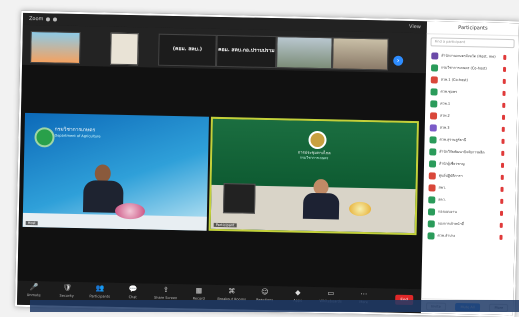 Image resolution: width=519 pixels, height=317 pixels. Describe the element at coordinates (232, 291) in the screenshot. I see `breakout-icon: ⌘` at that location.